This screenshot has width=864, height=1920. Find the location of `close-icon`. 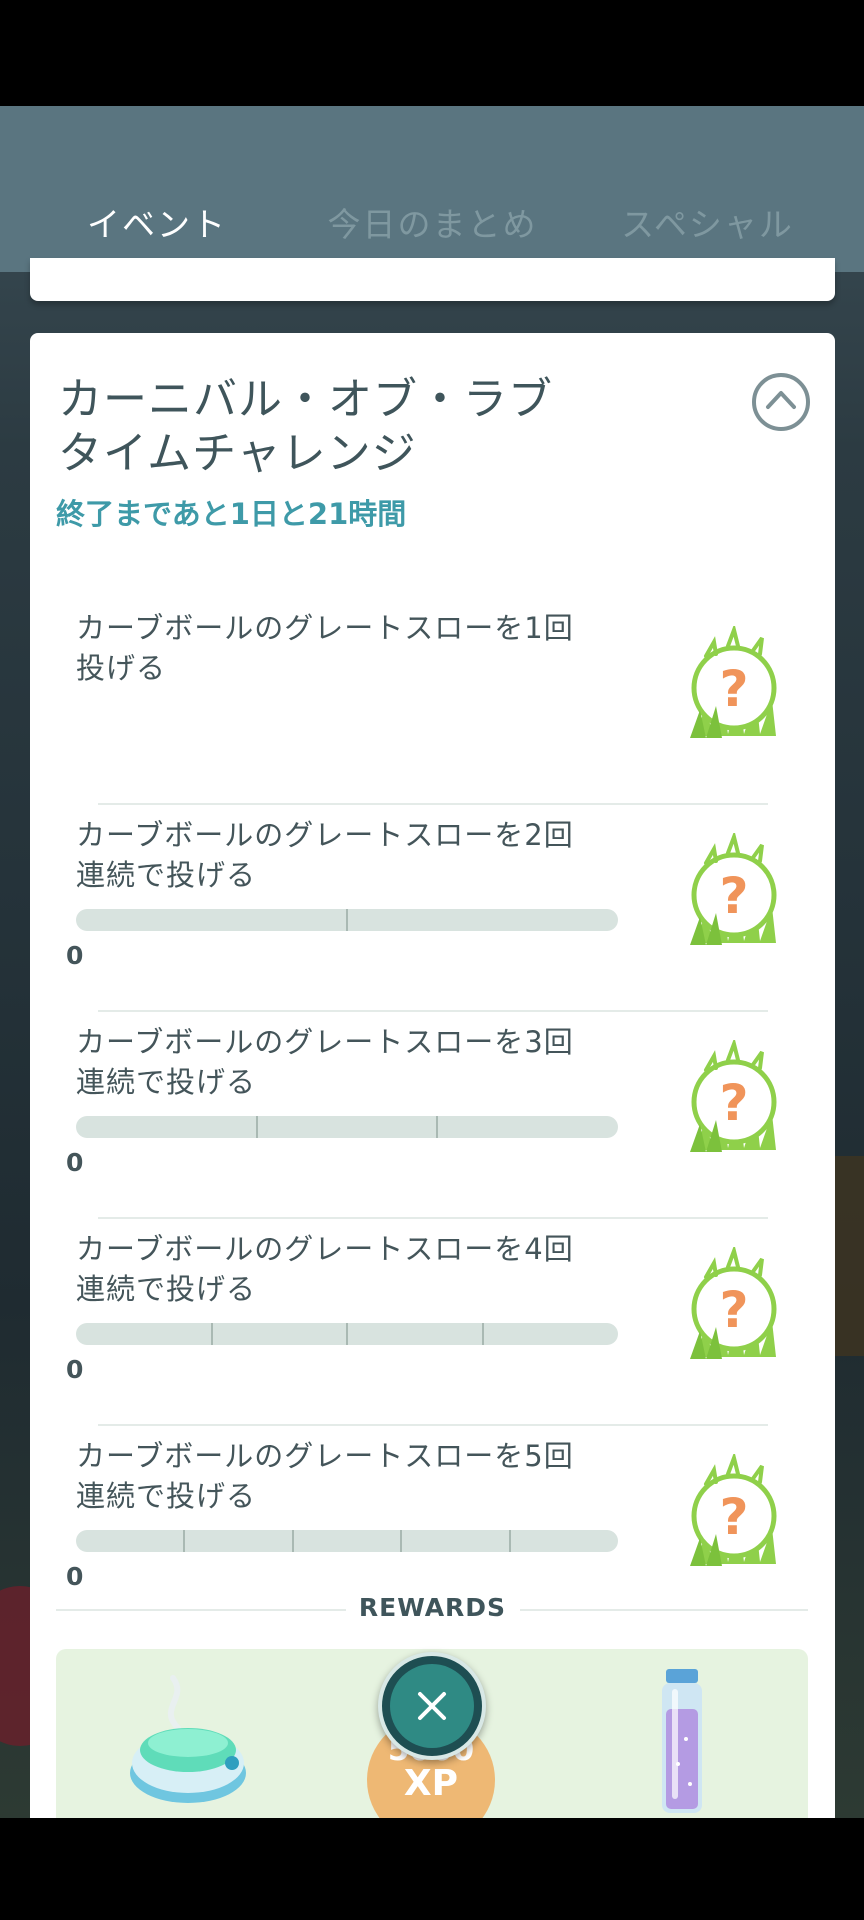

close-icon is located at coordinates (432, 1706).